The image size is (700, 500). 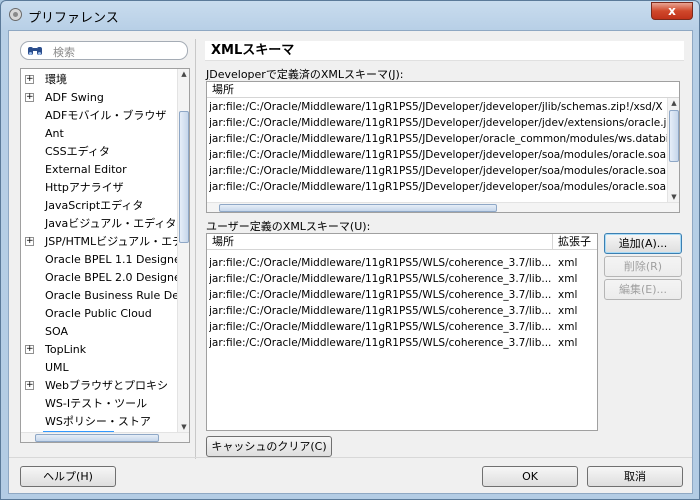 I want to click on tree-item: Oracle Public Cloud, so click(x=98, y=314).